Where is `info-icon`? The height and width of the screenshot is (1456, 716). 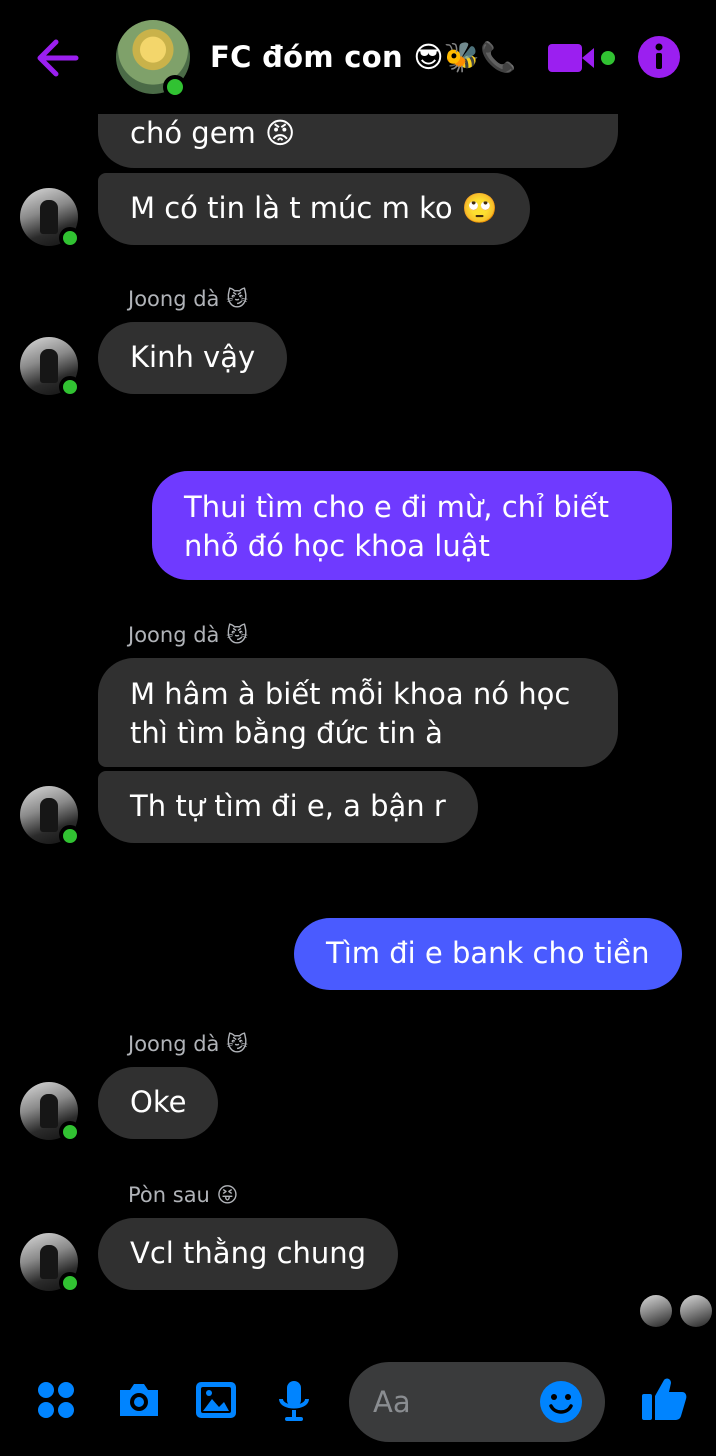 info-icon is located at coordinates (659, 57).